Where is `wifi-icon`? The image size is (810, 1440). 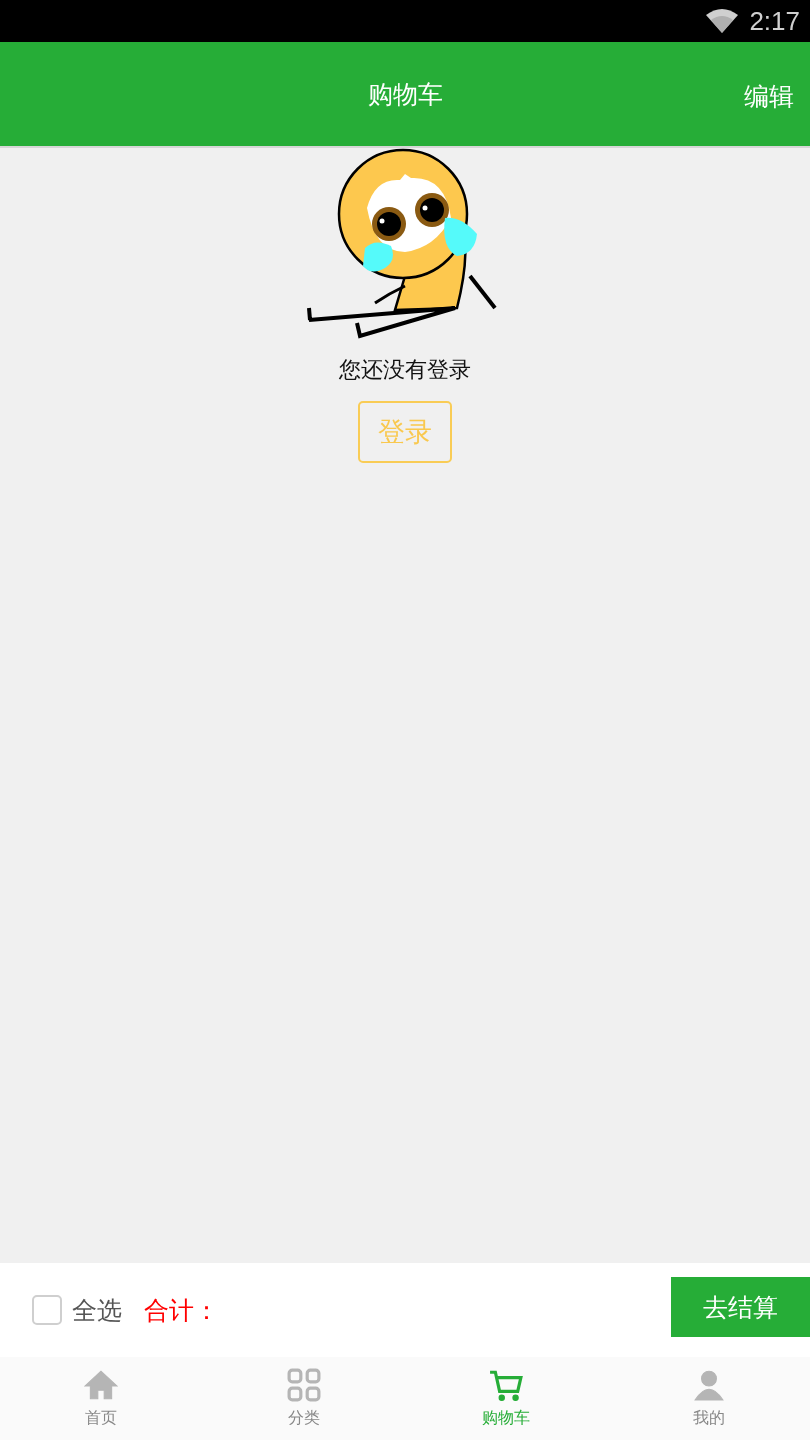
wifi-icon is located at coordinates (722, 21).